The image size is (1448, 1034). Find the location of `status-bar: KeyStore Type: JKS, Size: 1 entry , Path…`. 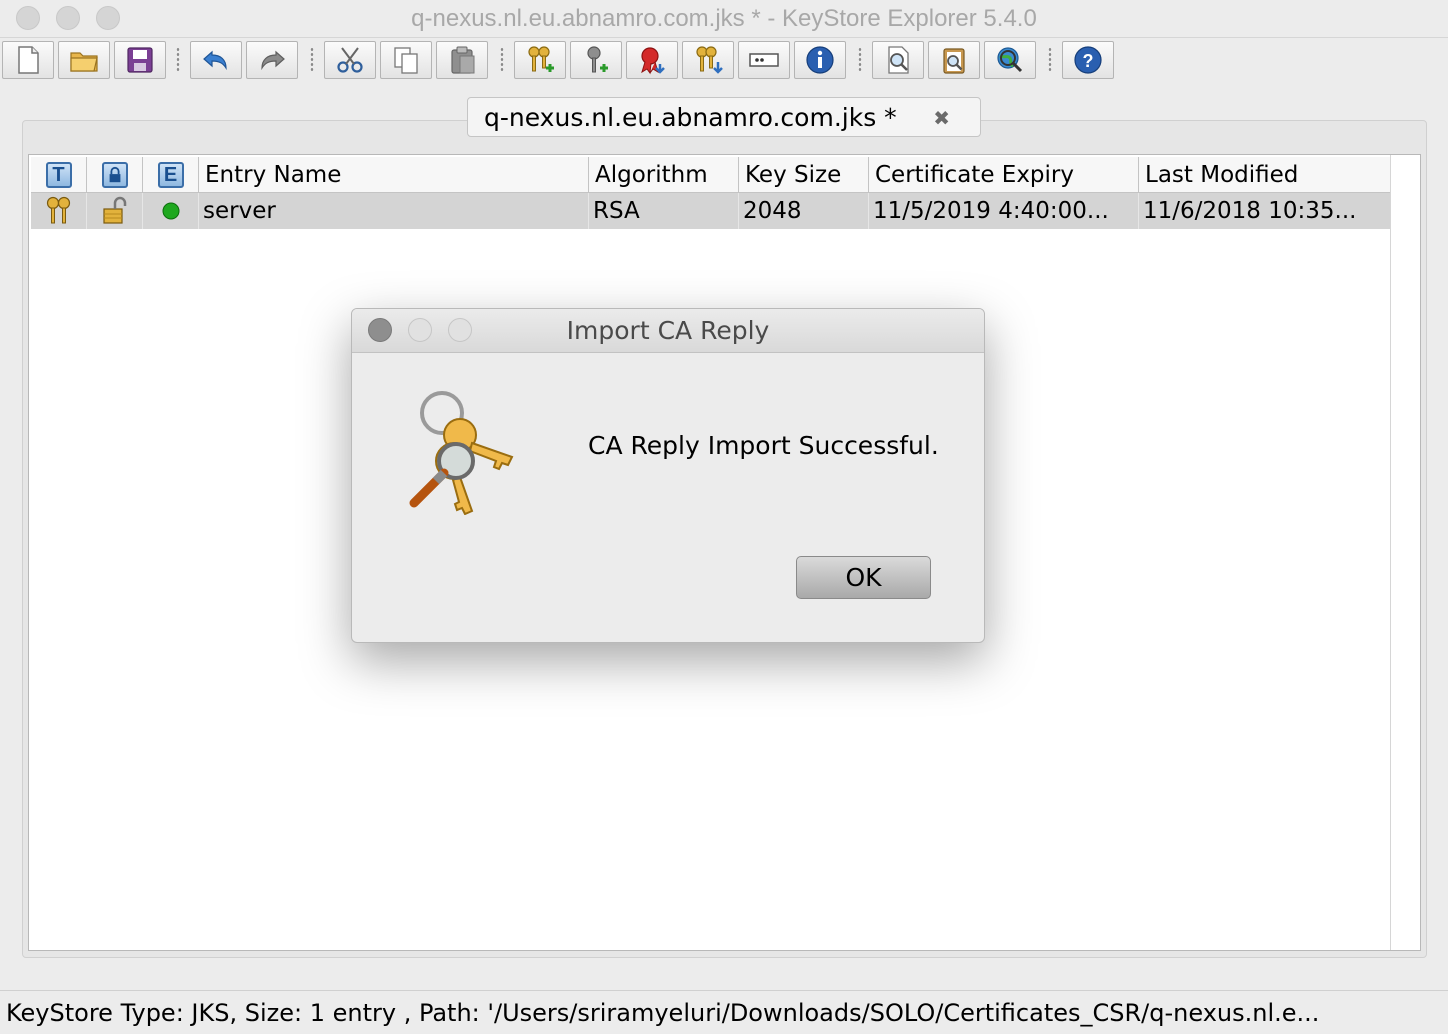

status-bar: KeyStore Type: JKS, Size: 1 entry , Path… is located at coordinates (724, 1012).